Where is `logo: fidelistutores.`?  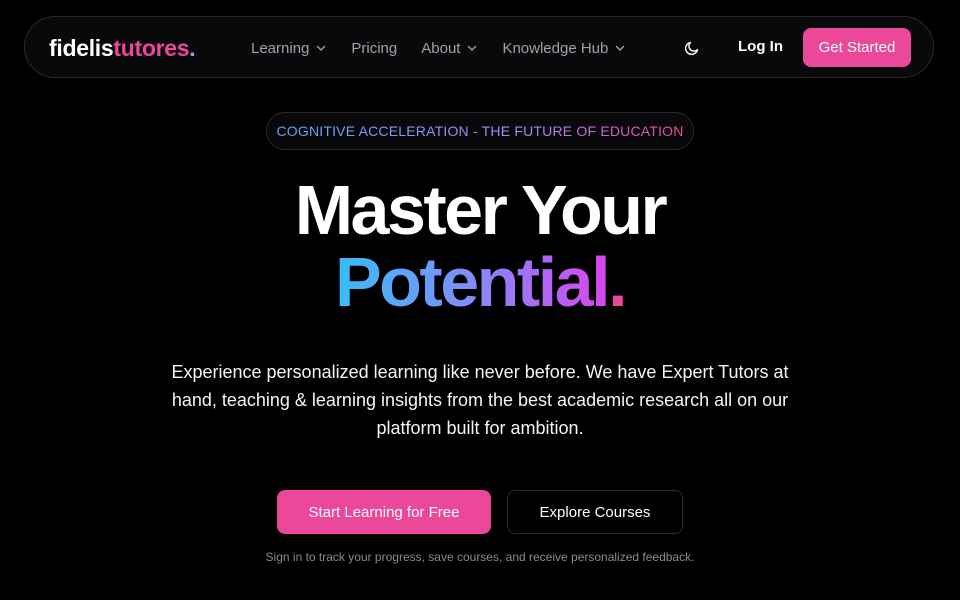
logo: fidelistutores. is located at coordinates (122, 48).